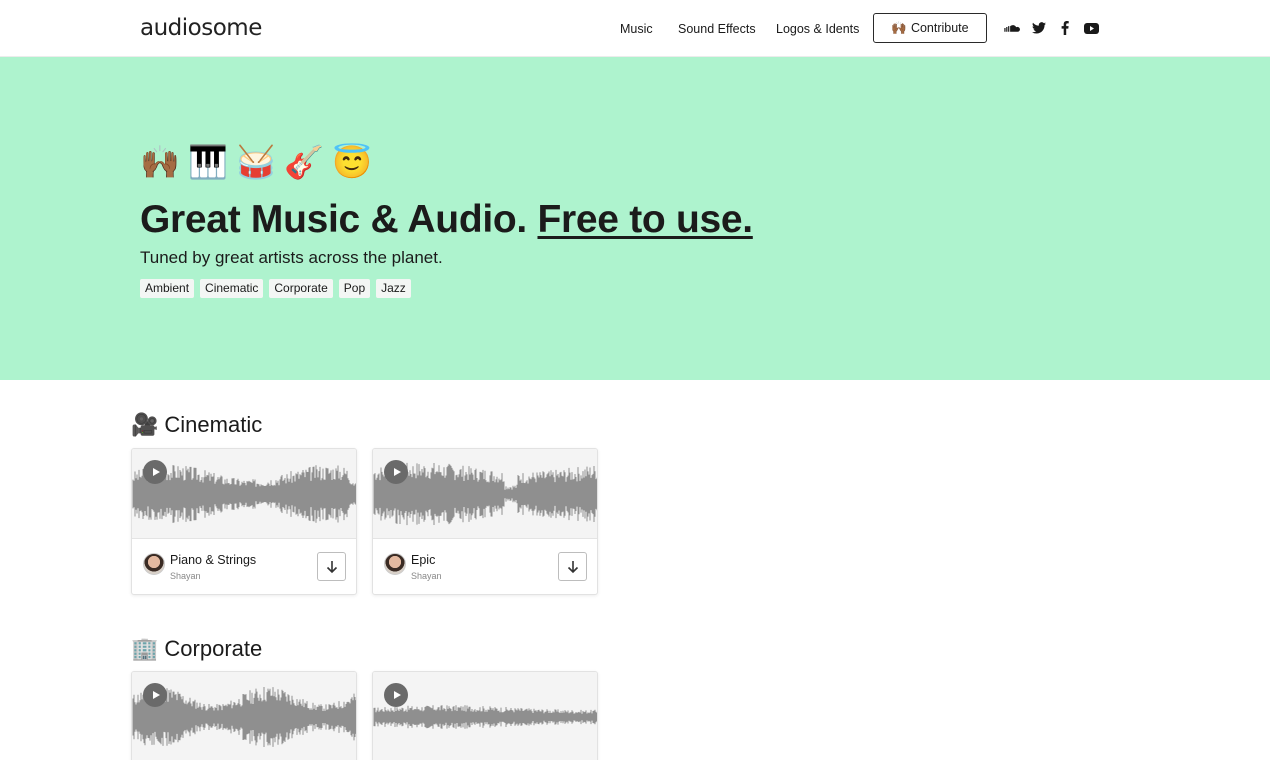 Image resolution: width=1270 pixels, height=760 pixels. I want to click on genre-tags: Ambient Cinematic Corporate Pop Jazz, so click(275, 288).